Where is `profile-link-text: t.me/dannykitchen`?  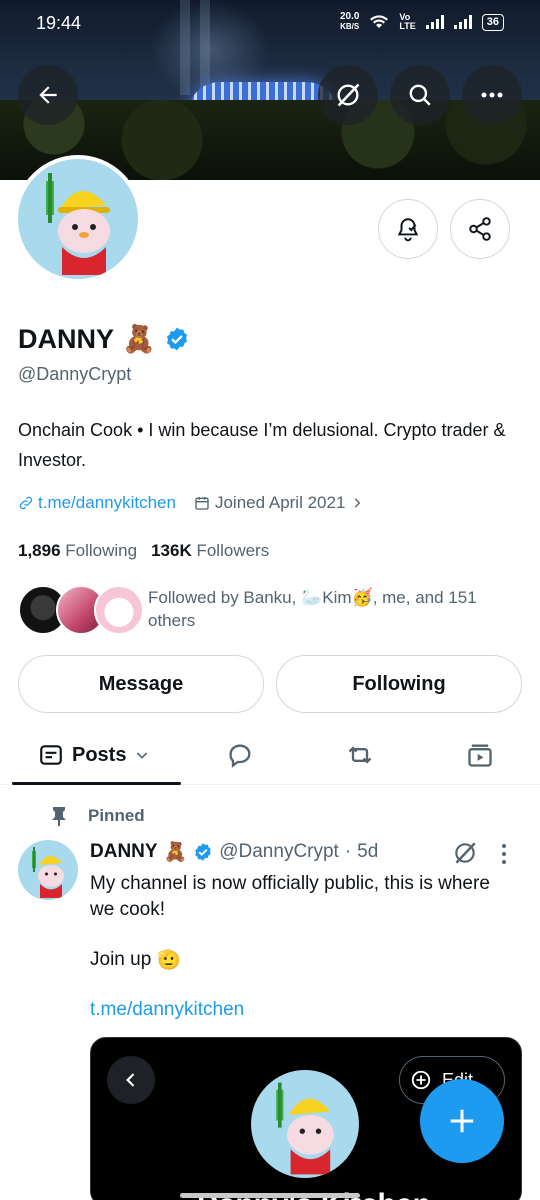
profile-link-text: t.me/dannykitchen is located at coordinates (107, 503).